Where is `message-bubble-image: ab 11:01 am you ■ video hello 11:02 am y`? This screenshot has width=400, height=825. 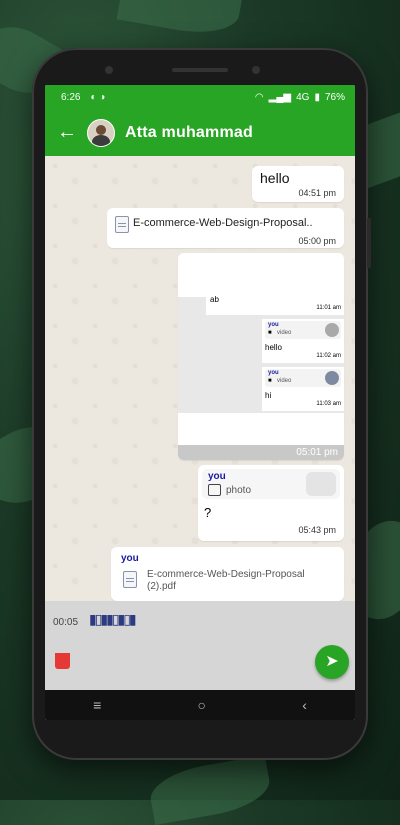 message-bubble-image: ab 11:01 am you ■ video hello 11:02 am y is located at coordinates (261, 356).